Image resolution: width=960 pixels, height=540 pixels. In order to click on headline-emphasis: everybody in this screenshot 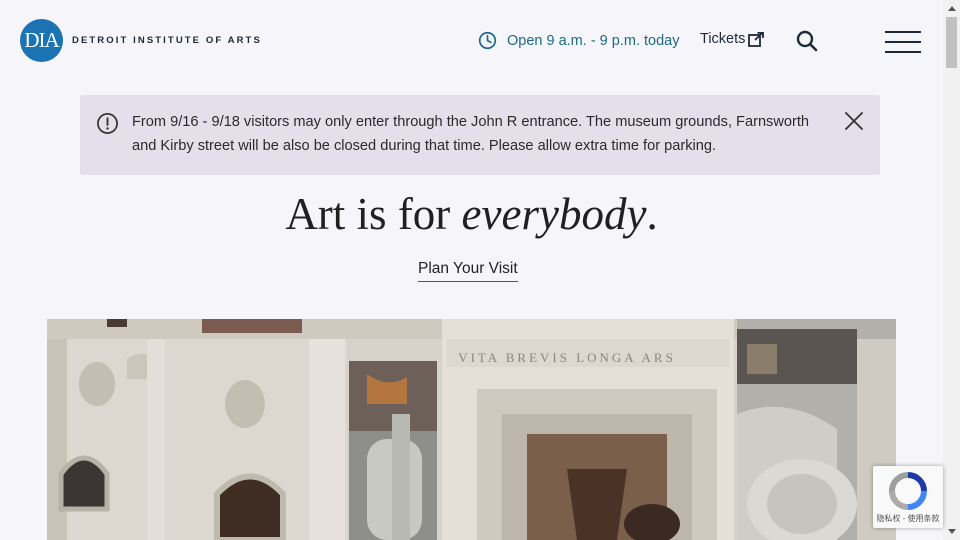, I will do `click(554, 214)`.